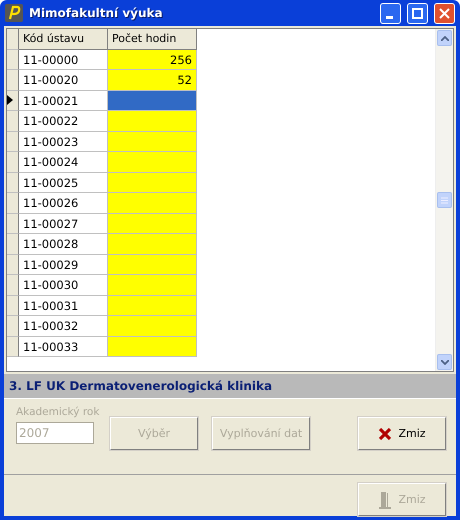  Describe the element at coordinates (152, 80) in the screenshot. I see `hours-cell: 52` at that location.